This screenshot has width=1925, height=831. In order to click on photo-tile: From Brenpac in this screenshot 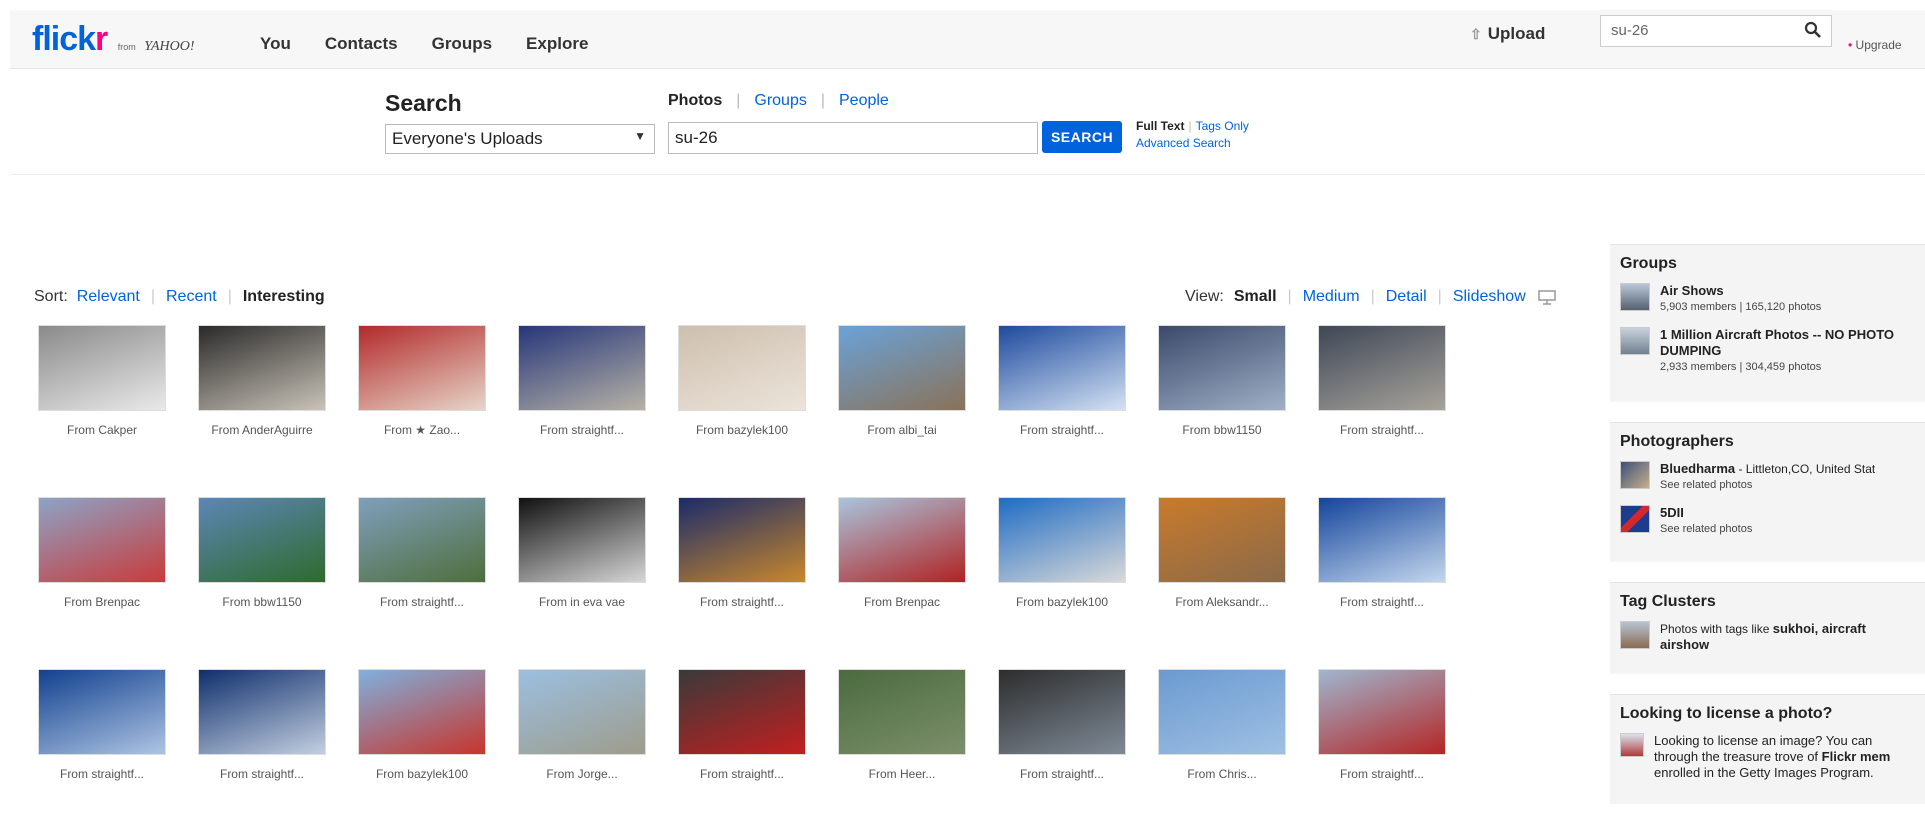, I will do `click(102, 553)`.